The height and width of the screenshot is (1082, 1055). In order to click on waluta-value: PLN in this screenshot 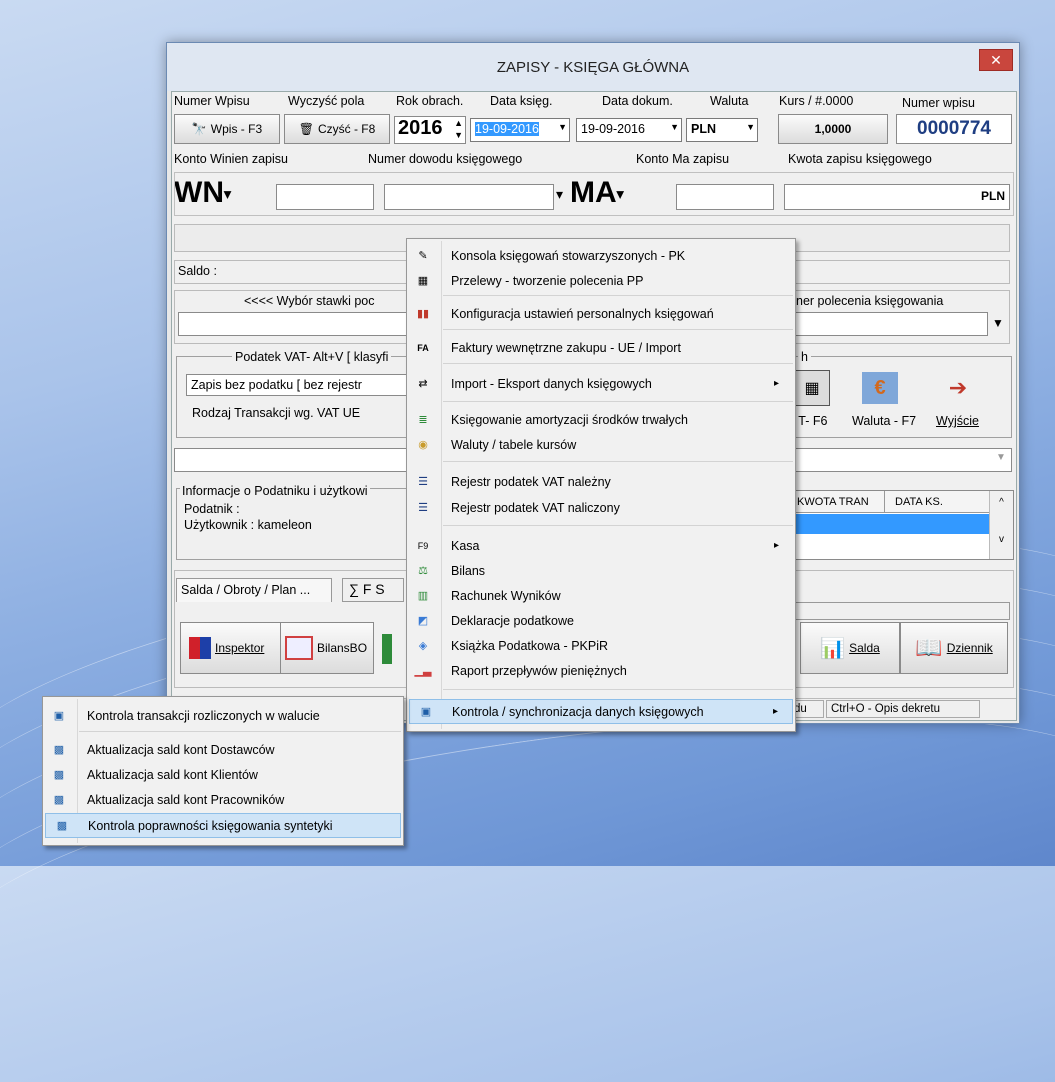, I will do `click(703, 129)`.